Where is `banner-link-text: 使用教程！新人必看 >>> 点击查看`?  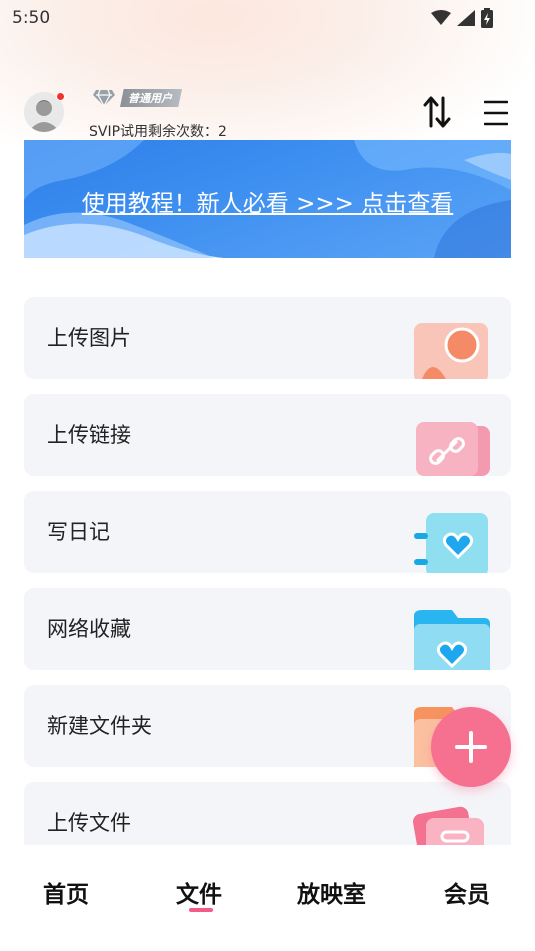 banner-link-text: 使用教程！新人必看 >>> 点击查看 is located at coordinates (267, 201).